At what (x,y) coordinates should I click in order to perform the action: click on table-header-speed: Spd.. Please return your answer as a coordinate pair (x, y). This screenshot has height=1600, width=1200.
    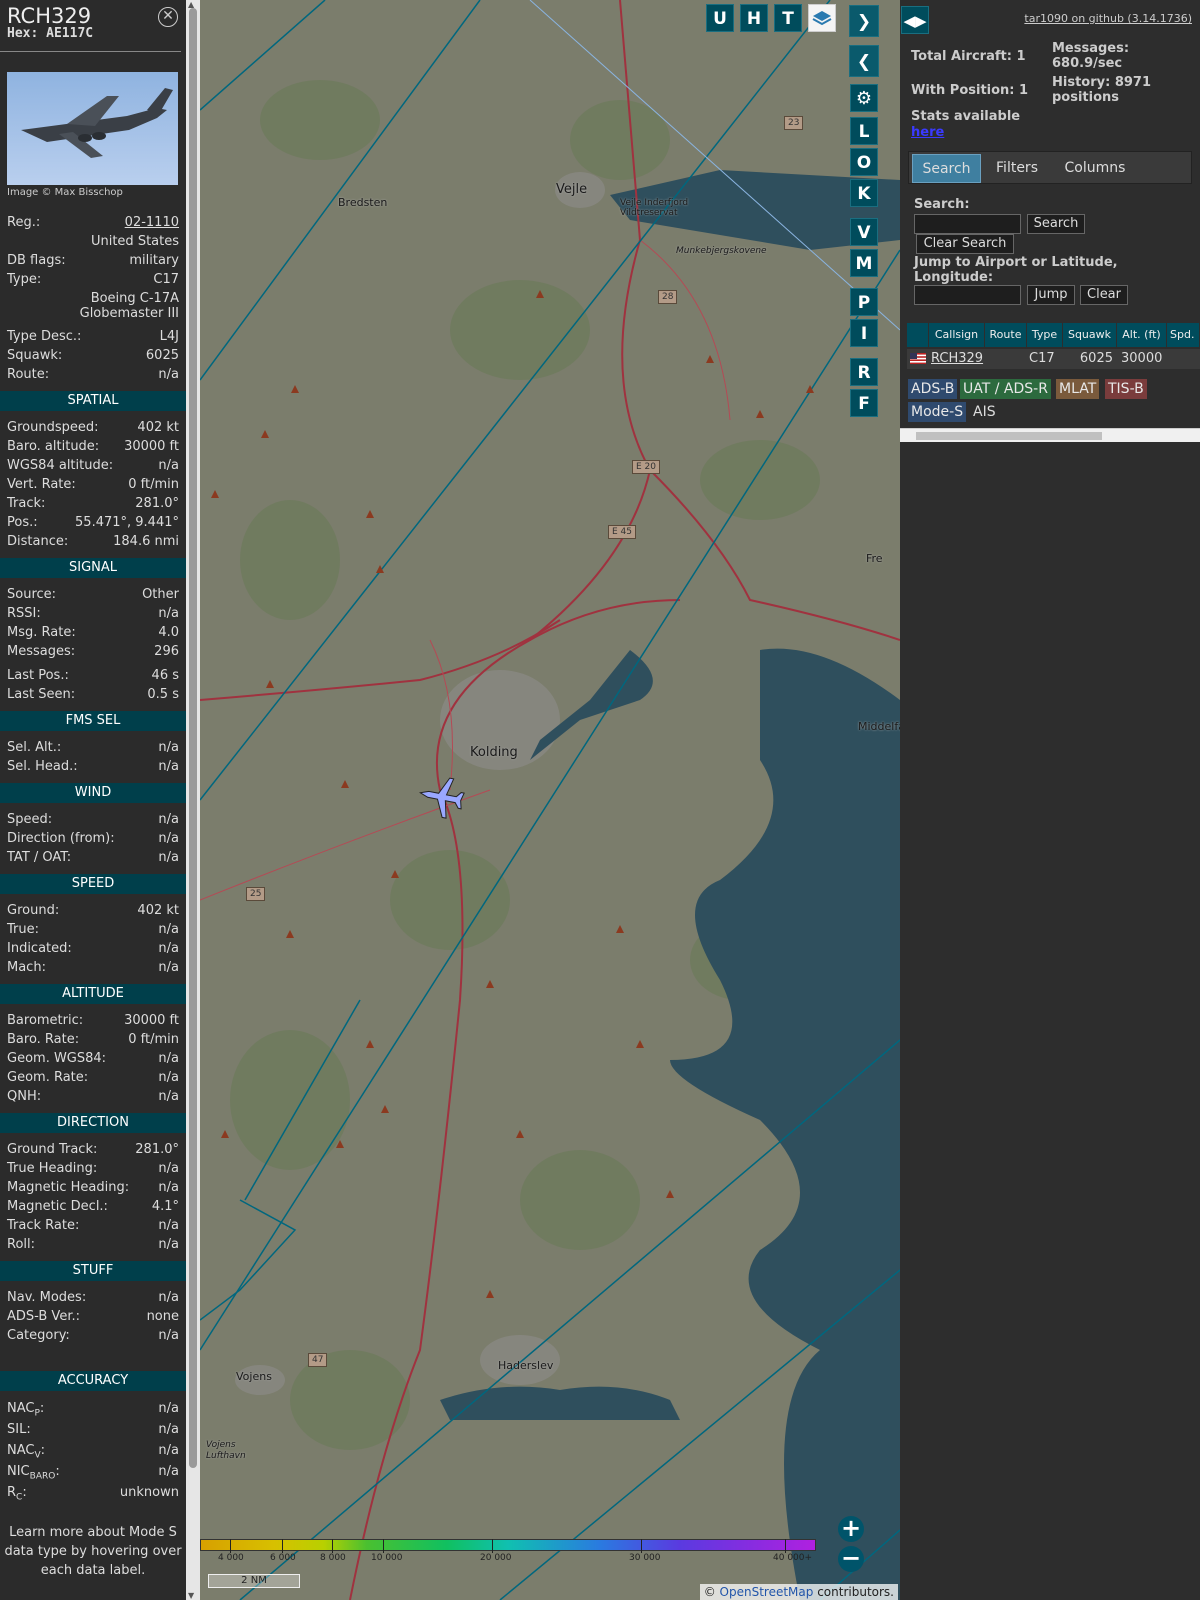
    Looking at the image, I should click on (1183, 335).